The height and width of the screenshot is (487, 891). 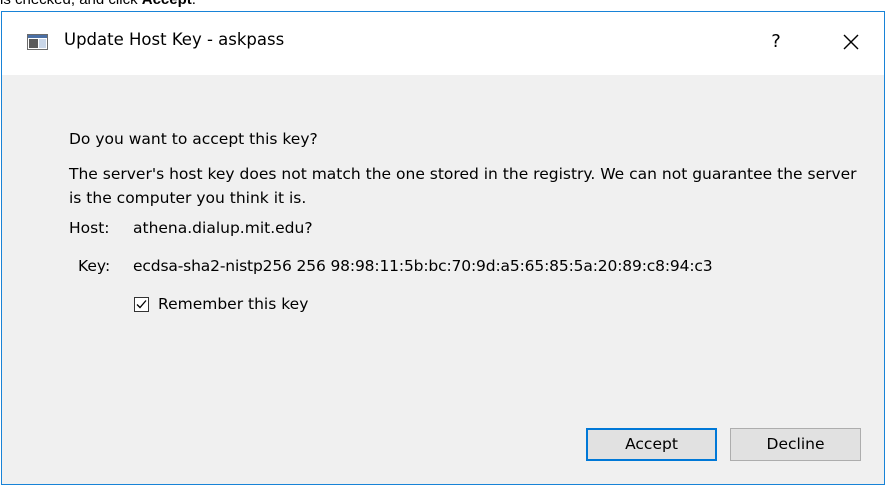 I want to click on close-button, so click(x=851, y=42).